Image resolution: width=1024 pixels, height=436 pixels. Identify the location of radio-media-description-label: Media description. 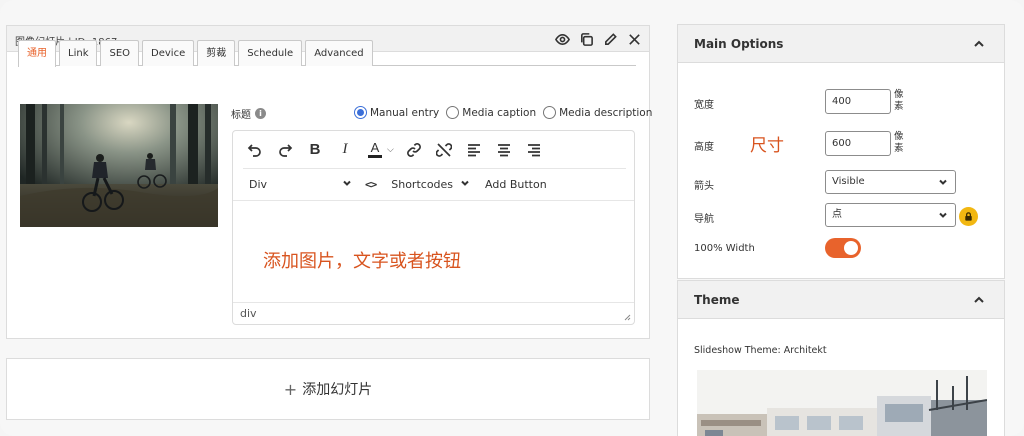
(606, 112).